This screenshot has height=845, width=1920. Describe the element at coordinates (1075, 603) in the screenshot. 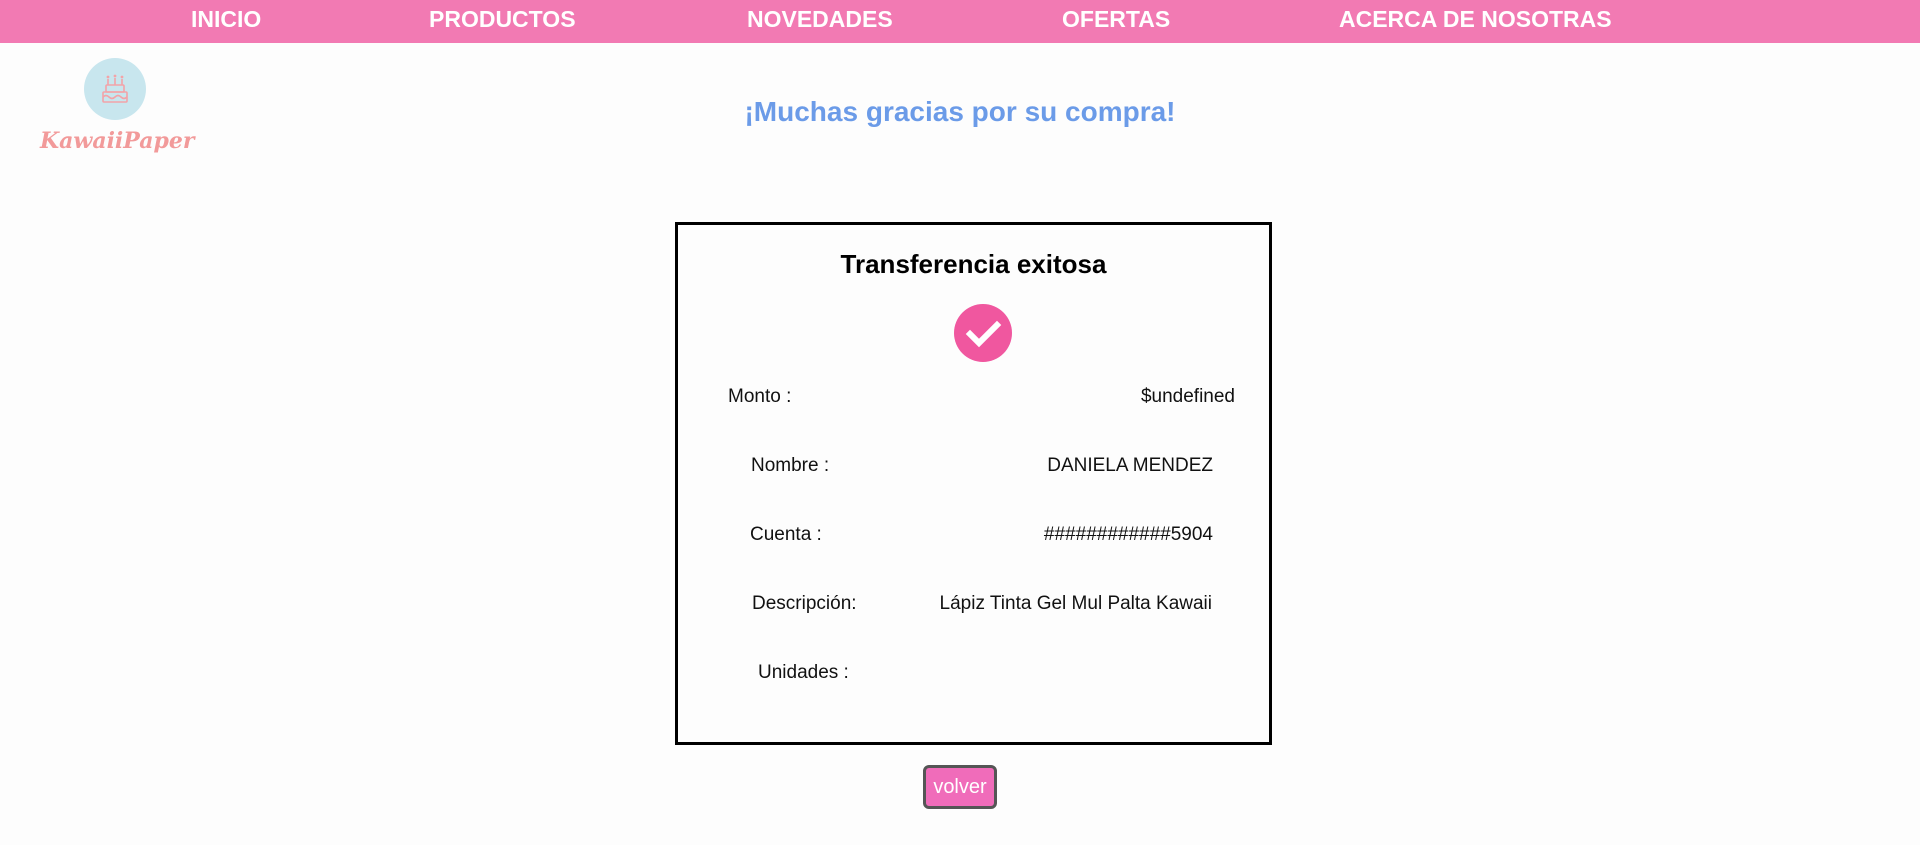

I see `descripcion-value: Lápiz Tinta Gel Mul Palta Kawaii` at that location.